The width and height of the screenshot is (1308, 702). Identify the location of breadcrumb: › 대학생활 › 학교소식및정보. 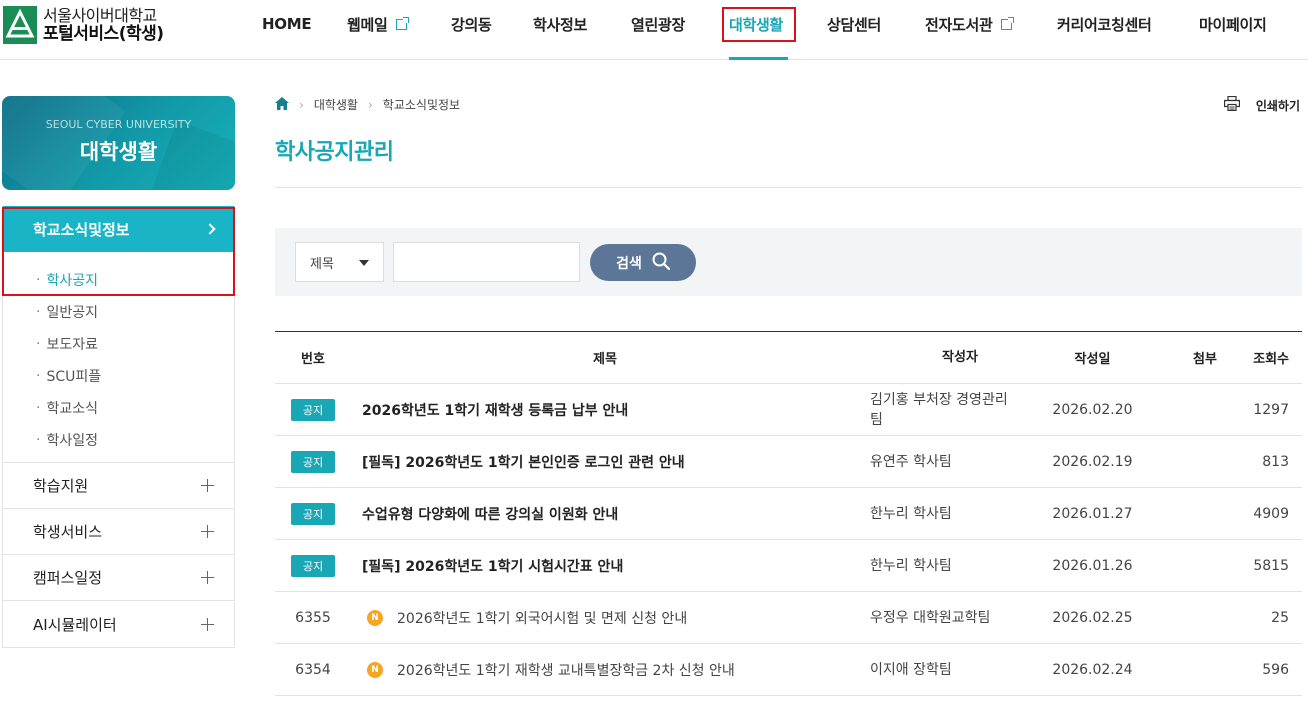
(367, 104).